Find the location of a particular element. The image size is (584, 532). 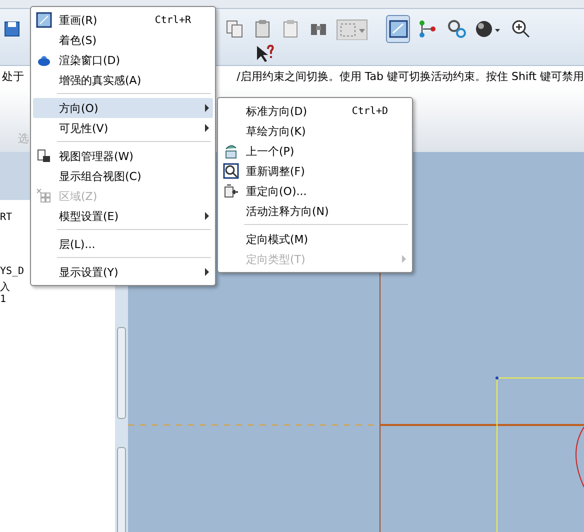

menu-item: 标准方向(D) Ctrl+D is located at coordinates (315, 111).